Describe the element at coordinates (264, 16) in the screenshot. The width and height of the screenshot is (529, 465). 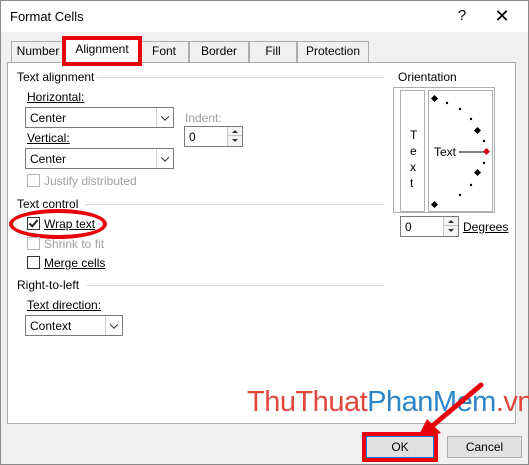
I see `title-bar: Format Cells ? ✕` at that location.